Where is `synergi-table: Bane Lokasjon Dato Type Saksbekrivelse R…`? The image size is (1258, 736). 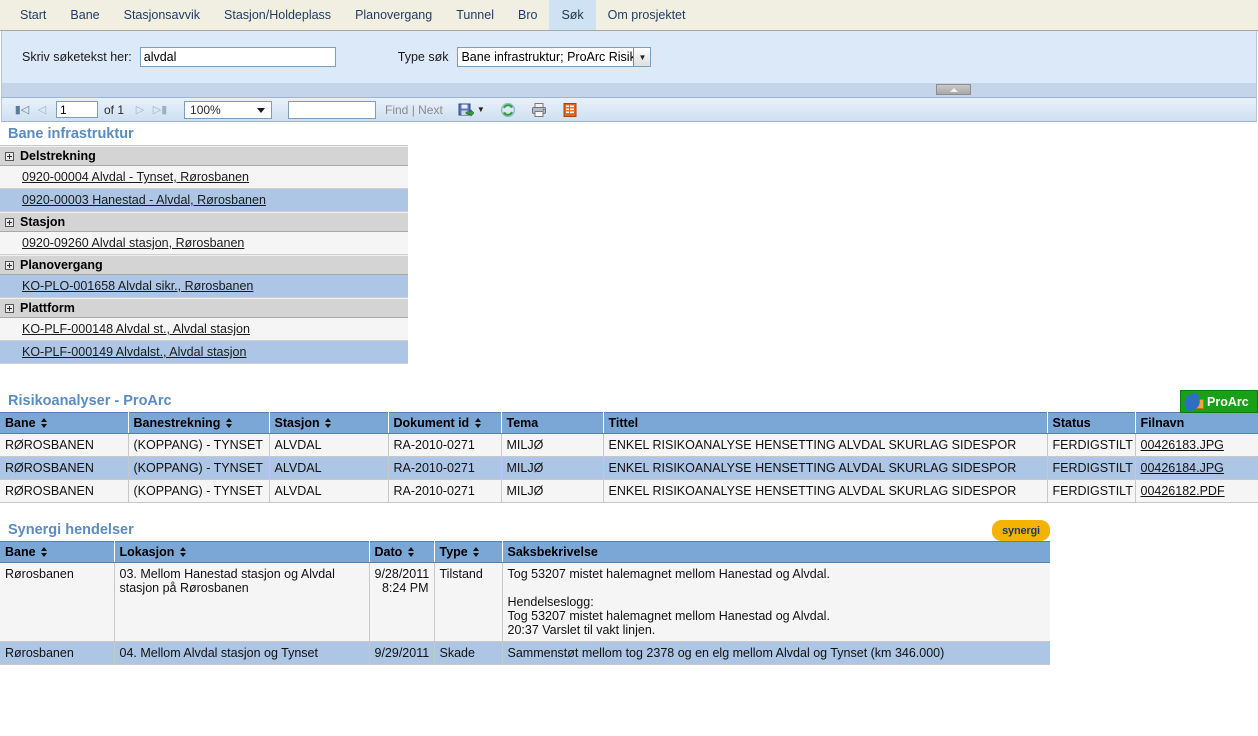 synergi-table: Bane Lokasjon Dato Type Saksbekrivelse R… is located at coordinates (525, 603).